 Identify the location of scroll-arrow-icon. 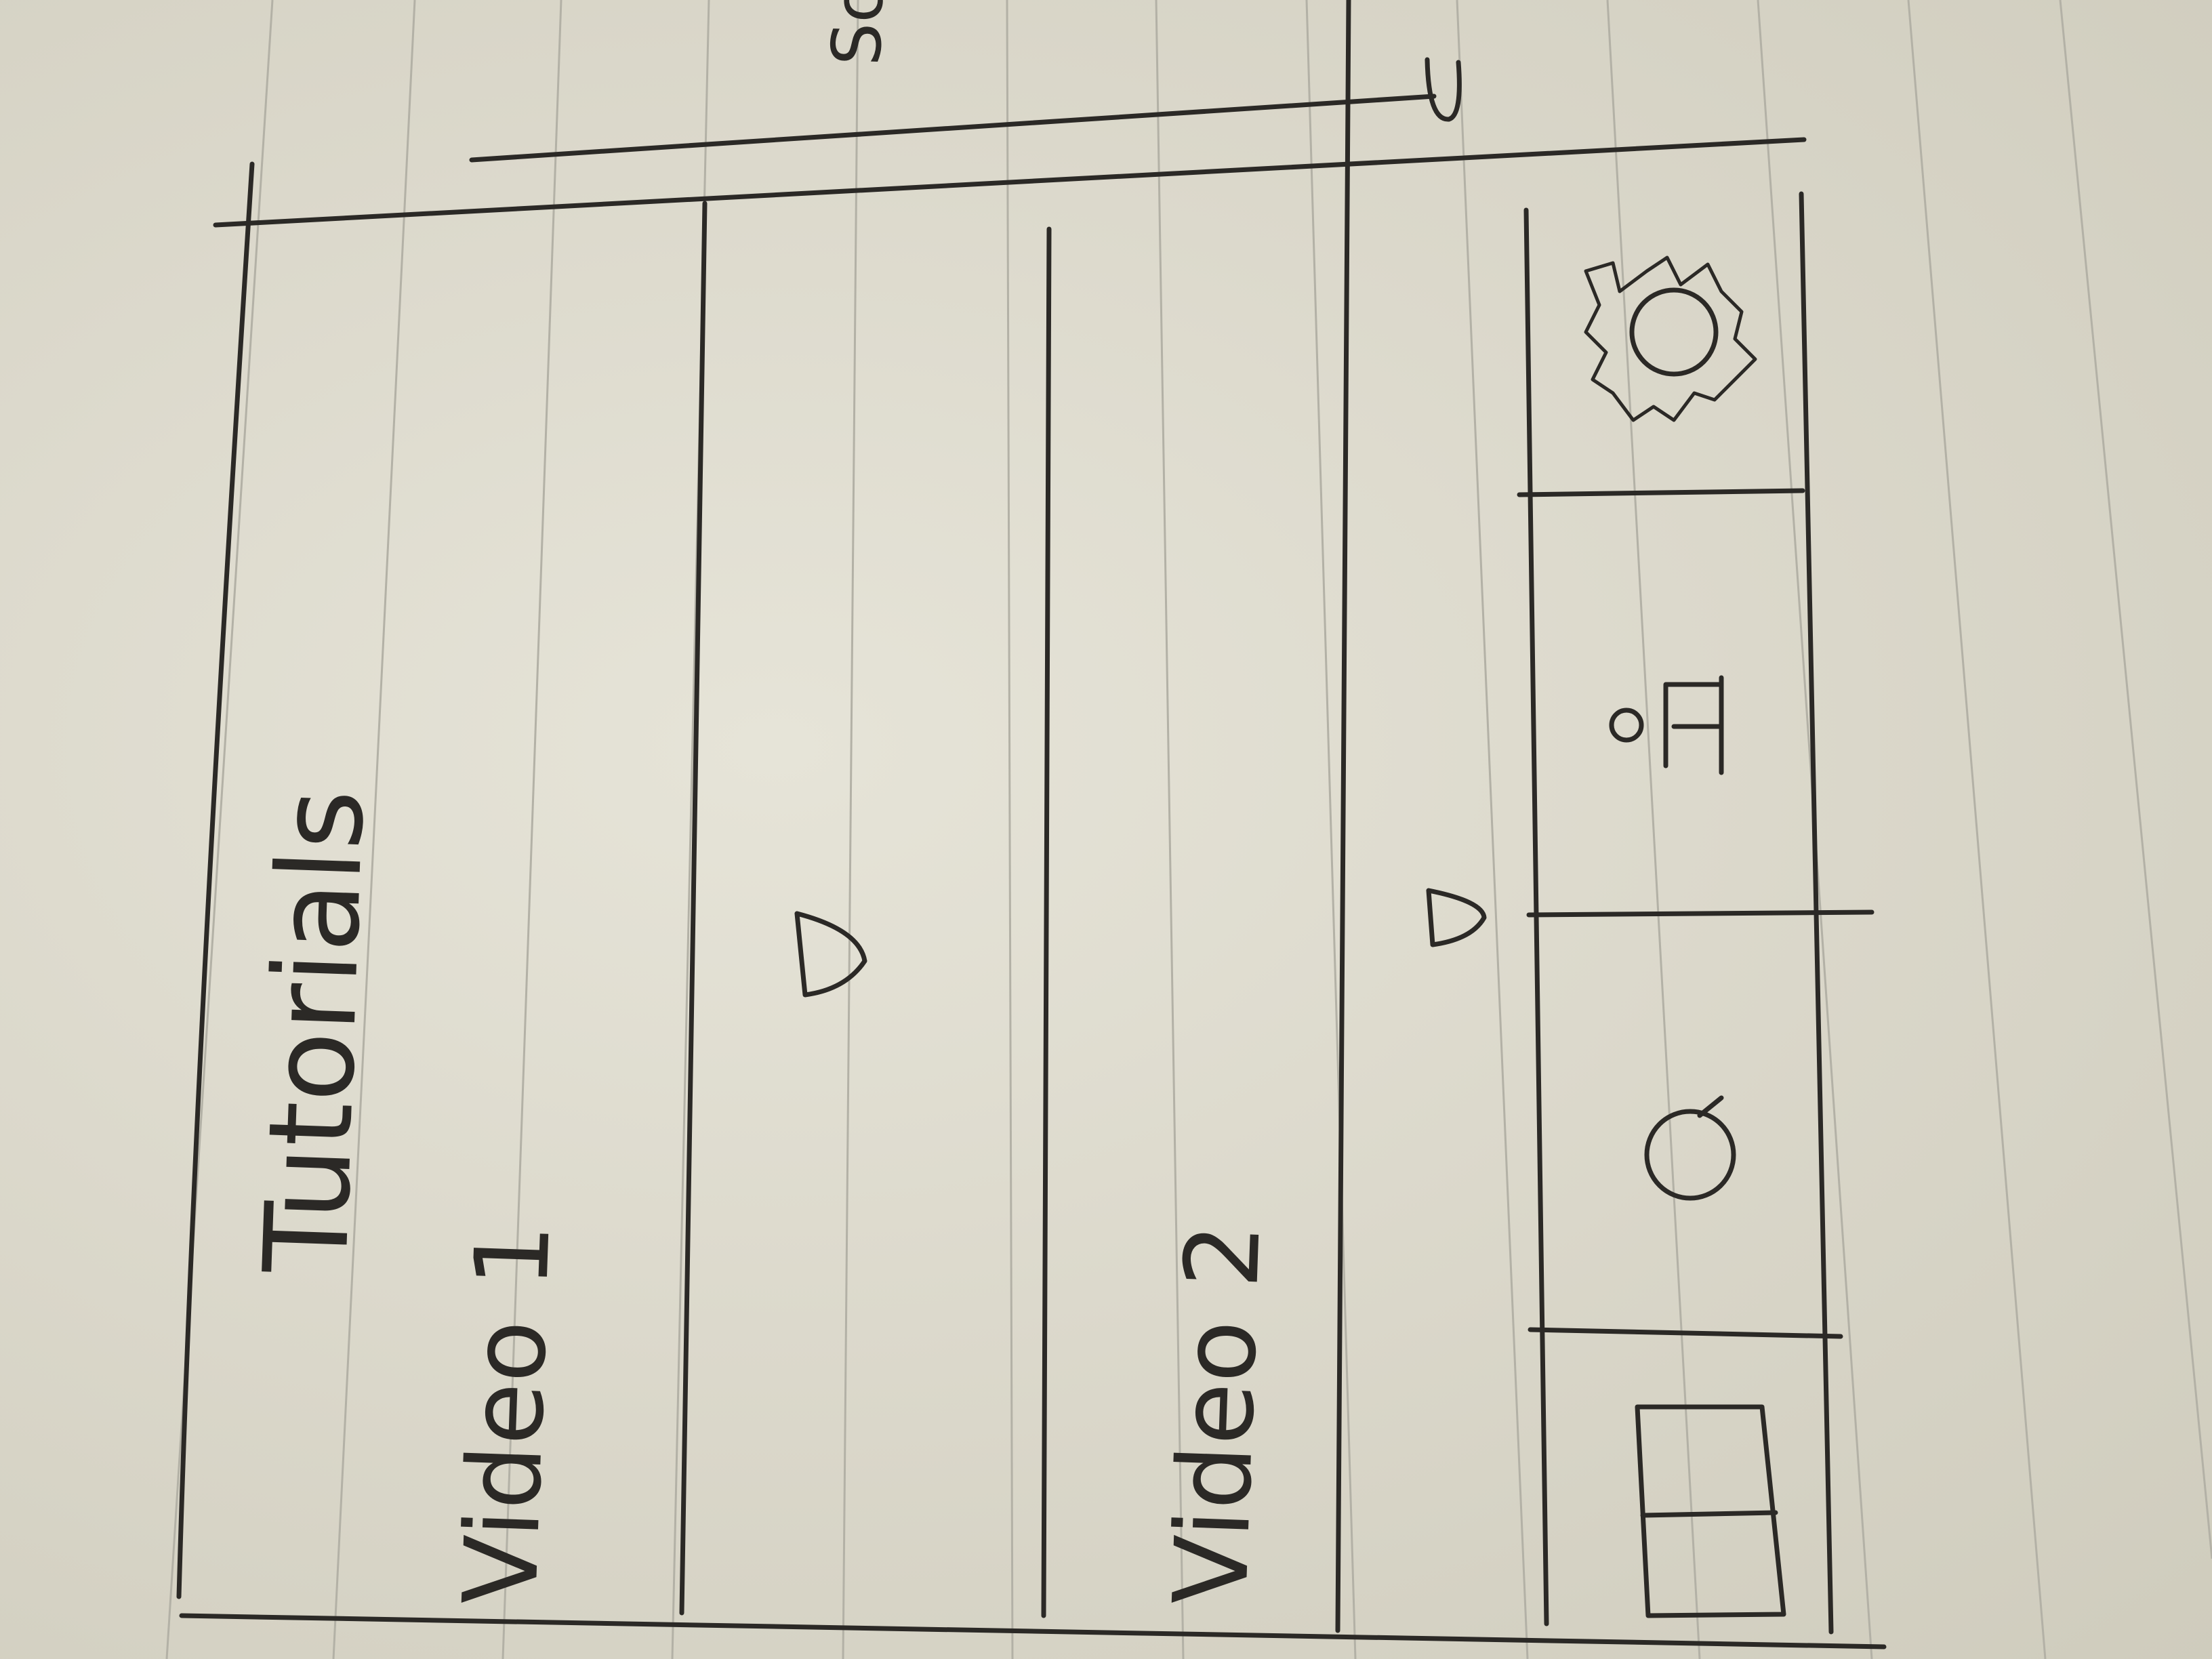
(1443, 89).